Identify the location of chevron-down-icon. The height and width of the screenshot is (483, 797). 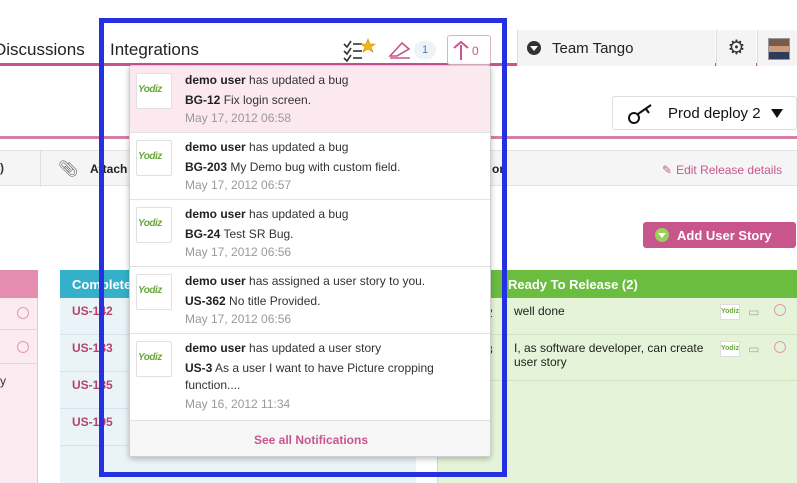
(534, 48).